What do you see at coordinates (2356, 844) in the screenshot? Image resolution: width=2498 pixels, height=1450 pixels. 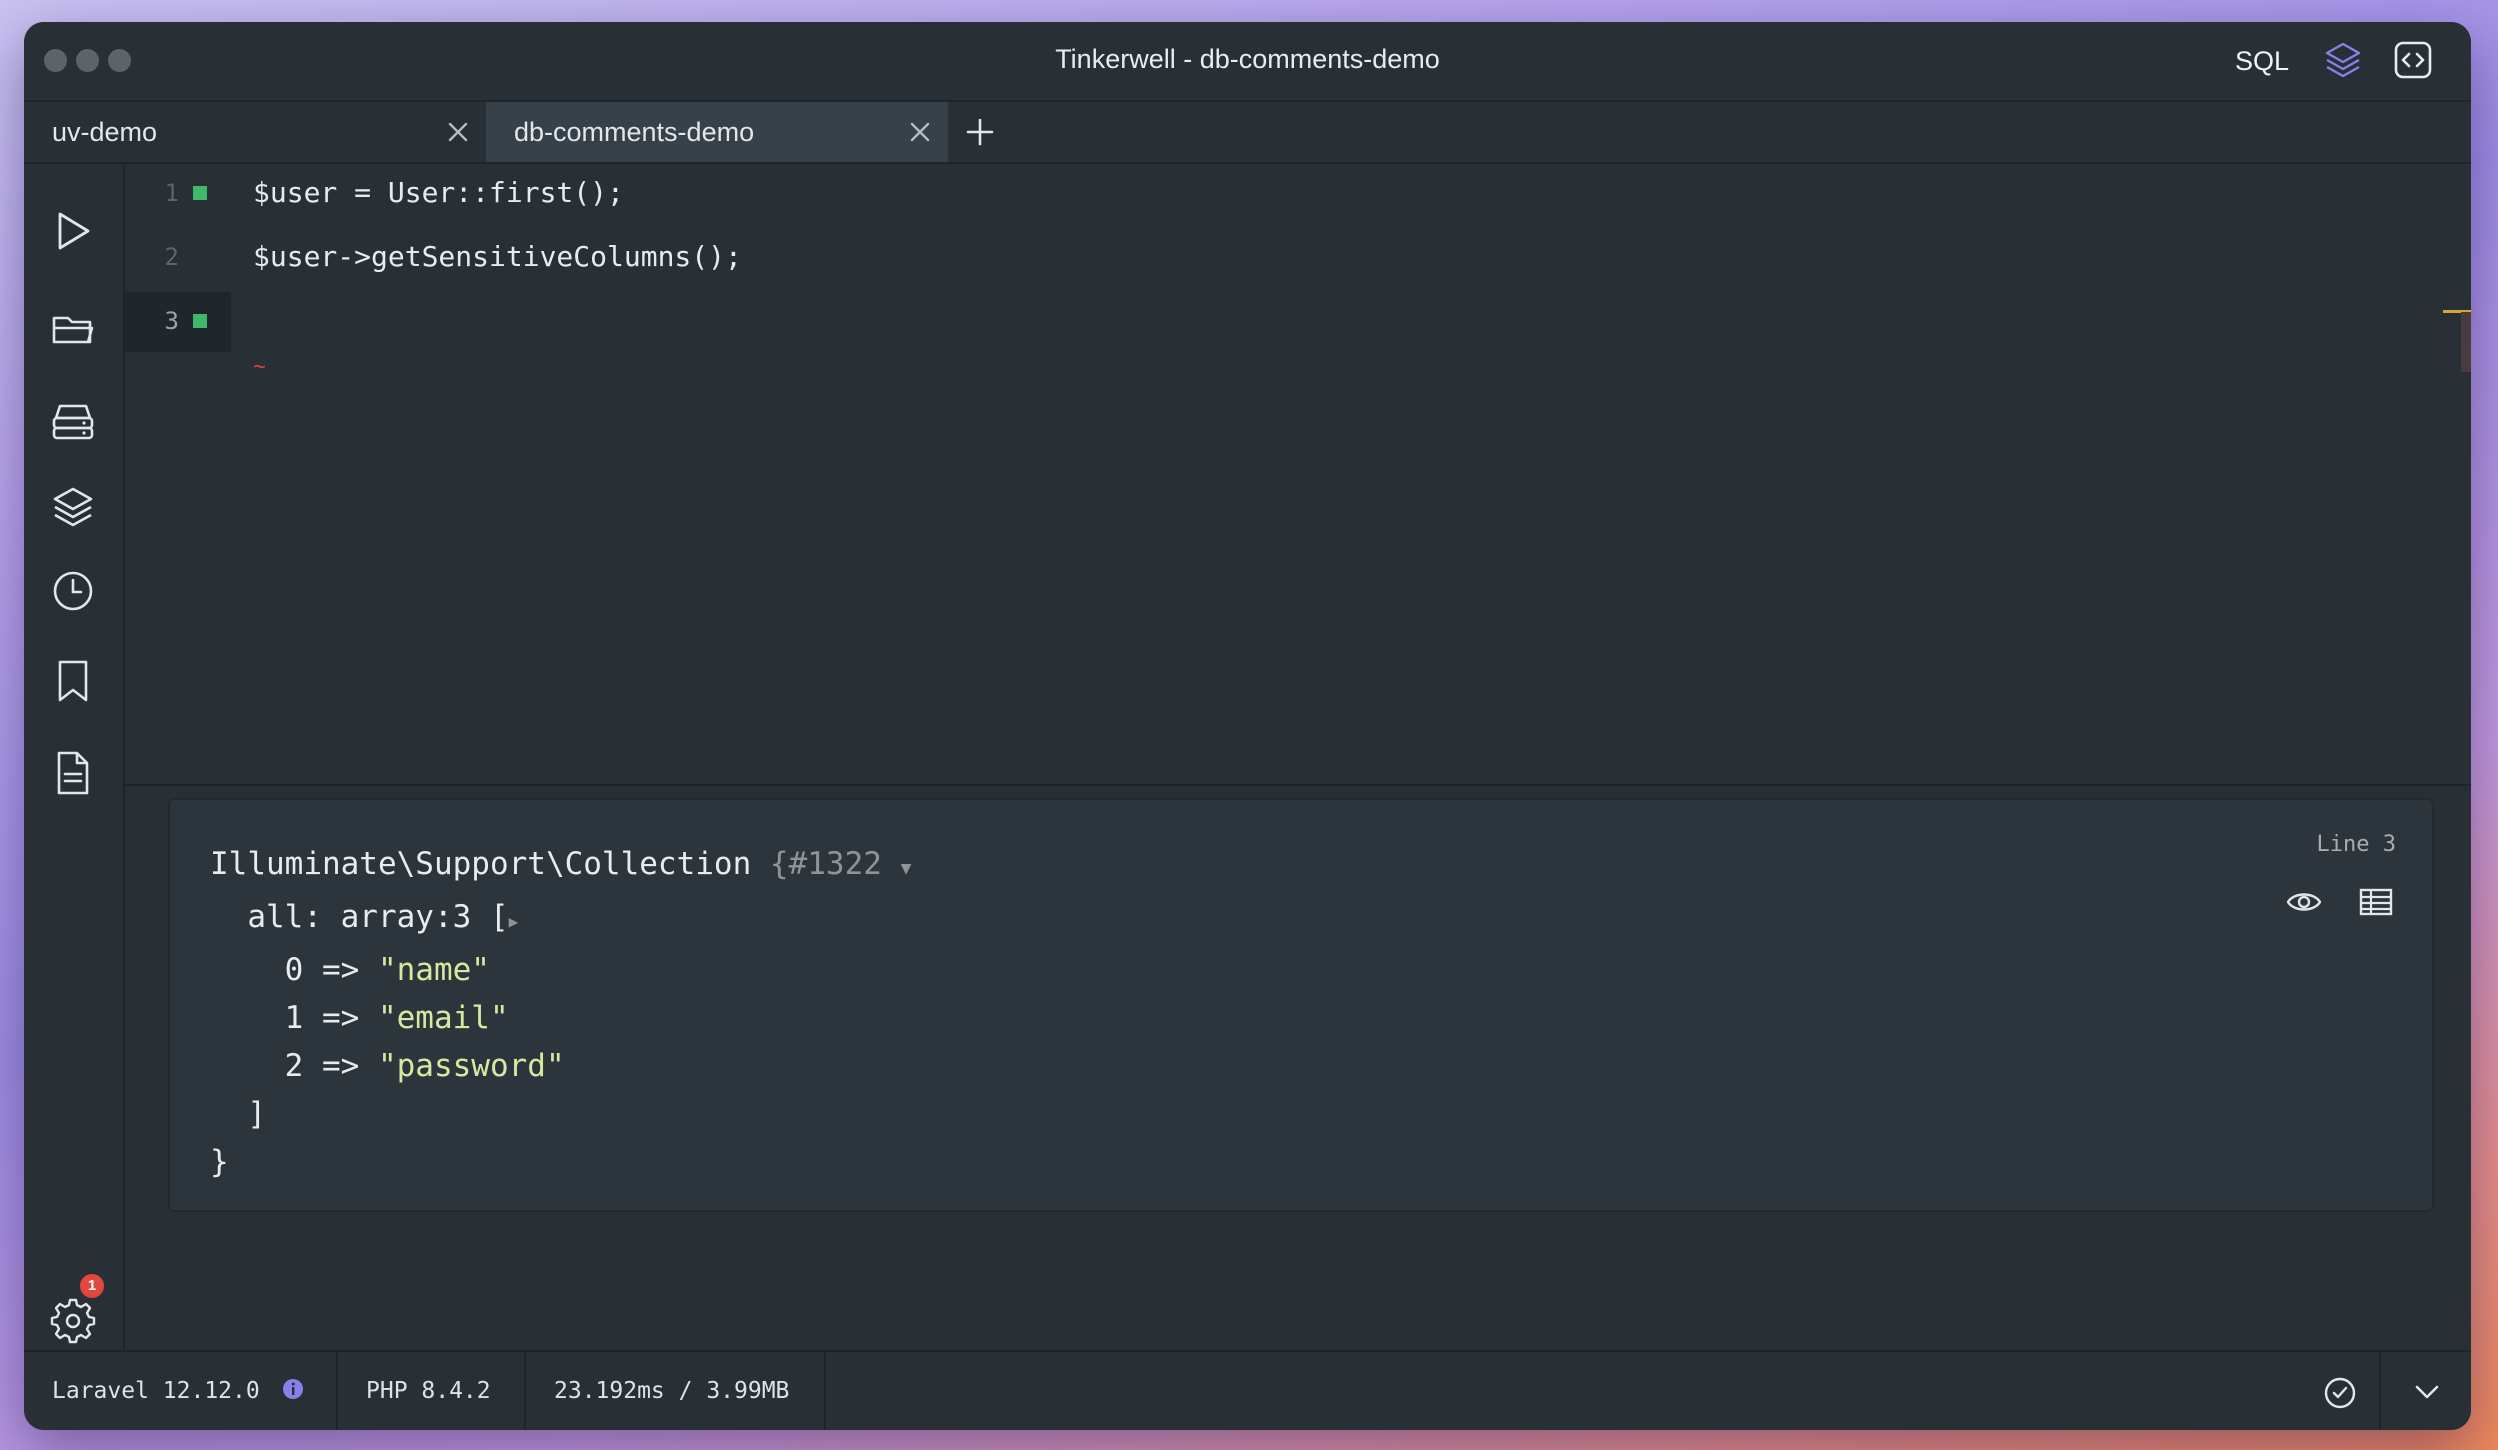 I see `output-line-info: Line 3` at bounding box center [2356, 844].